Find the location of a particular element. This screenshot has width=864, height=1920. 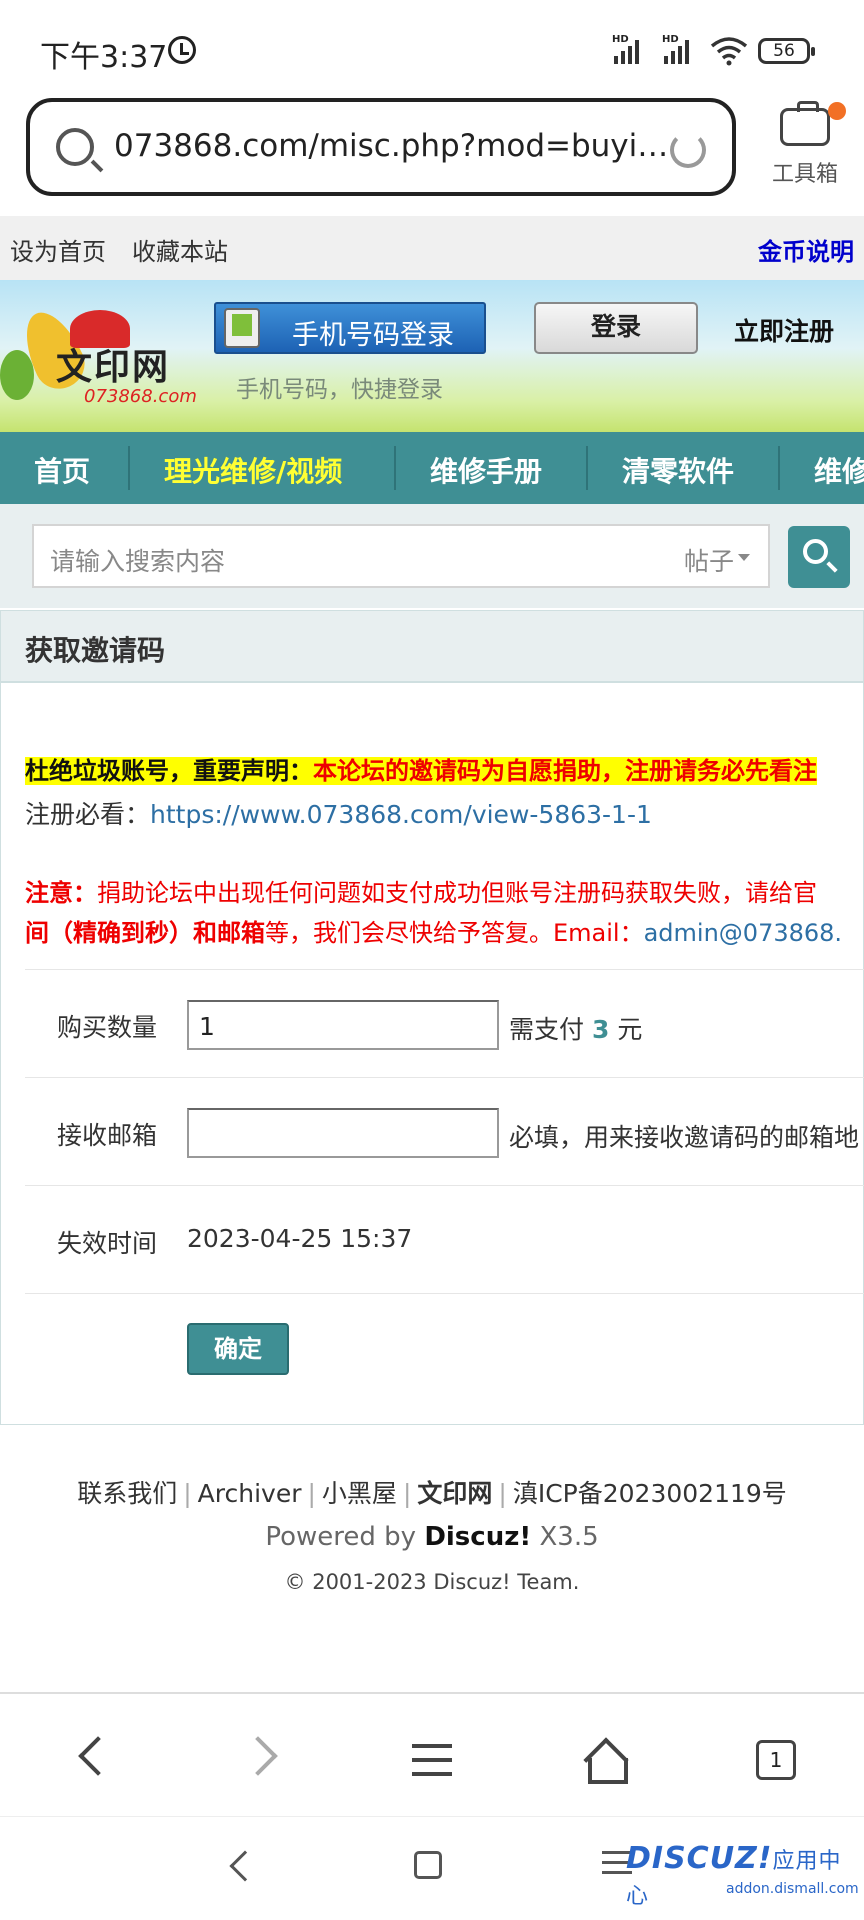

home-icon is located at coordinates (605, 1761).